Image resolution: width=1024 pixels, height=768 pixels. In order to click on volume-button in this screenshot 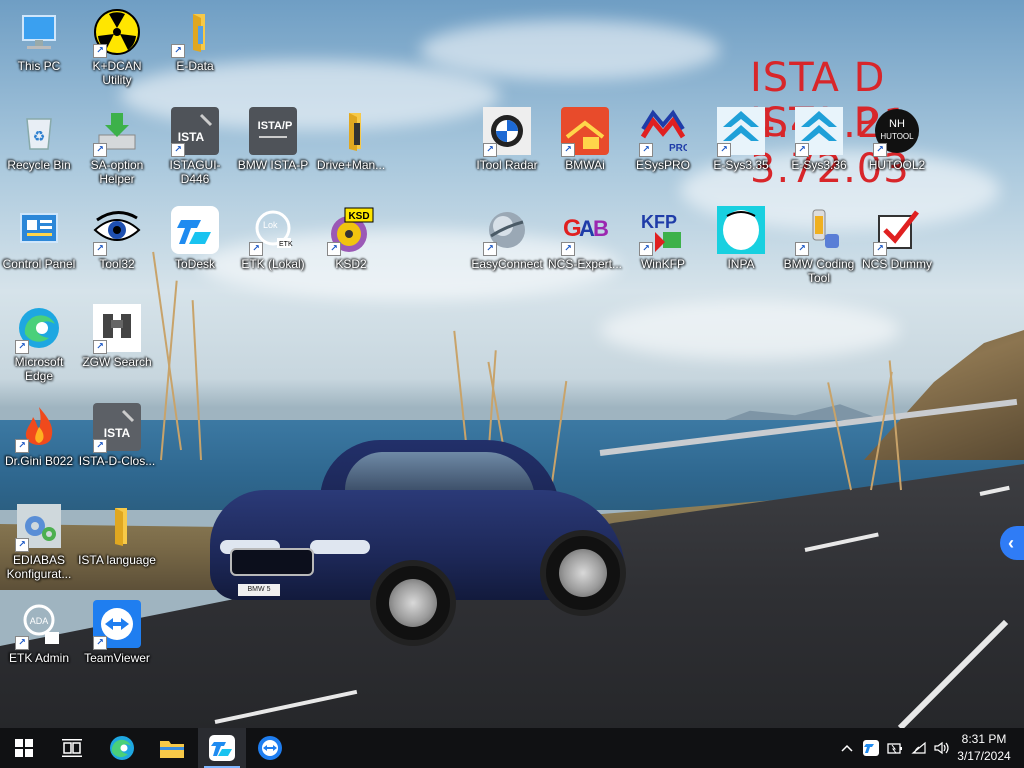, I will do `click(943, 748)`.